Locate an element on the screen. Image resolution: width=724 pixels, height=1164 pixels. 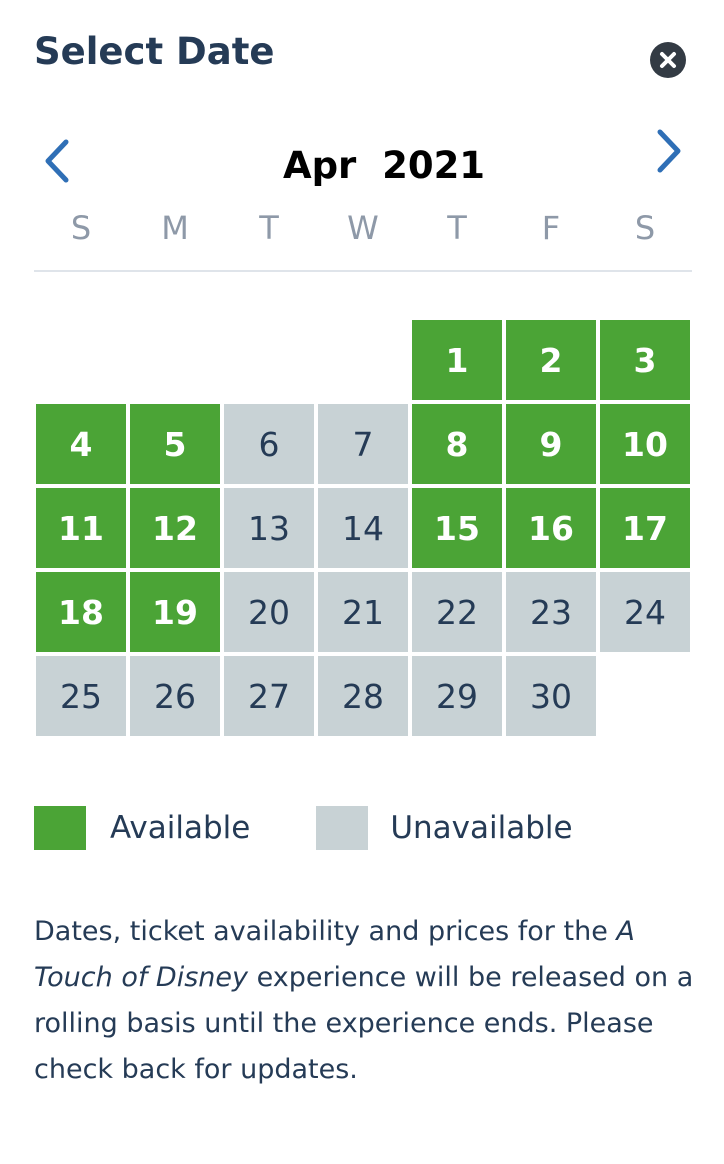
next-month-button is located at coordinates (668, 151).